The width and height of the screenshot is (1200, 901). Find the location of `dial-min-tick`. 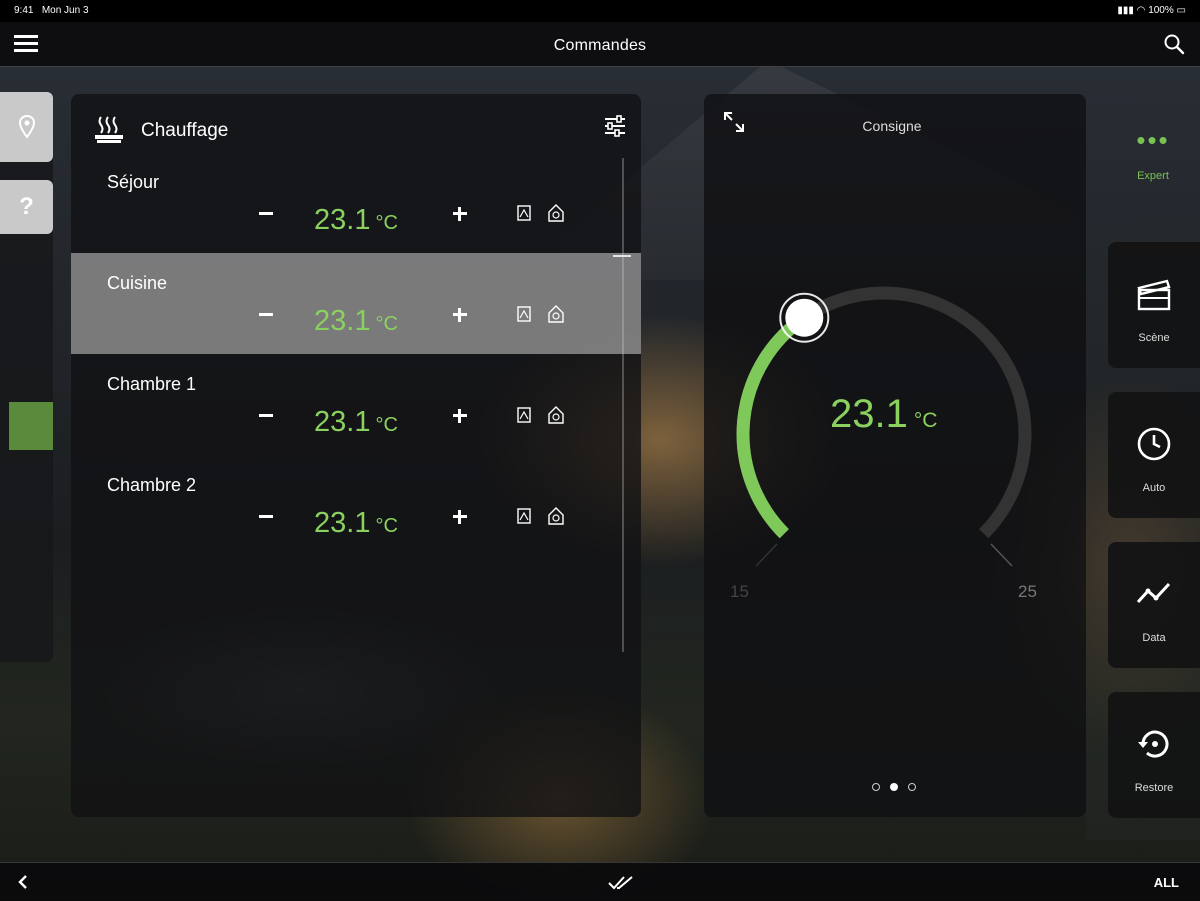

dial-min-tick is located at coordinates (766, 555).